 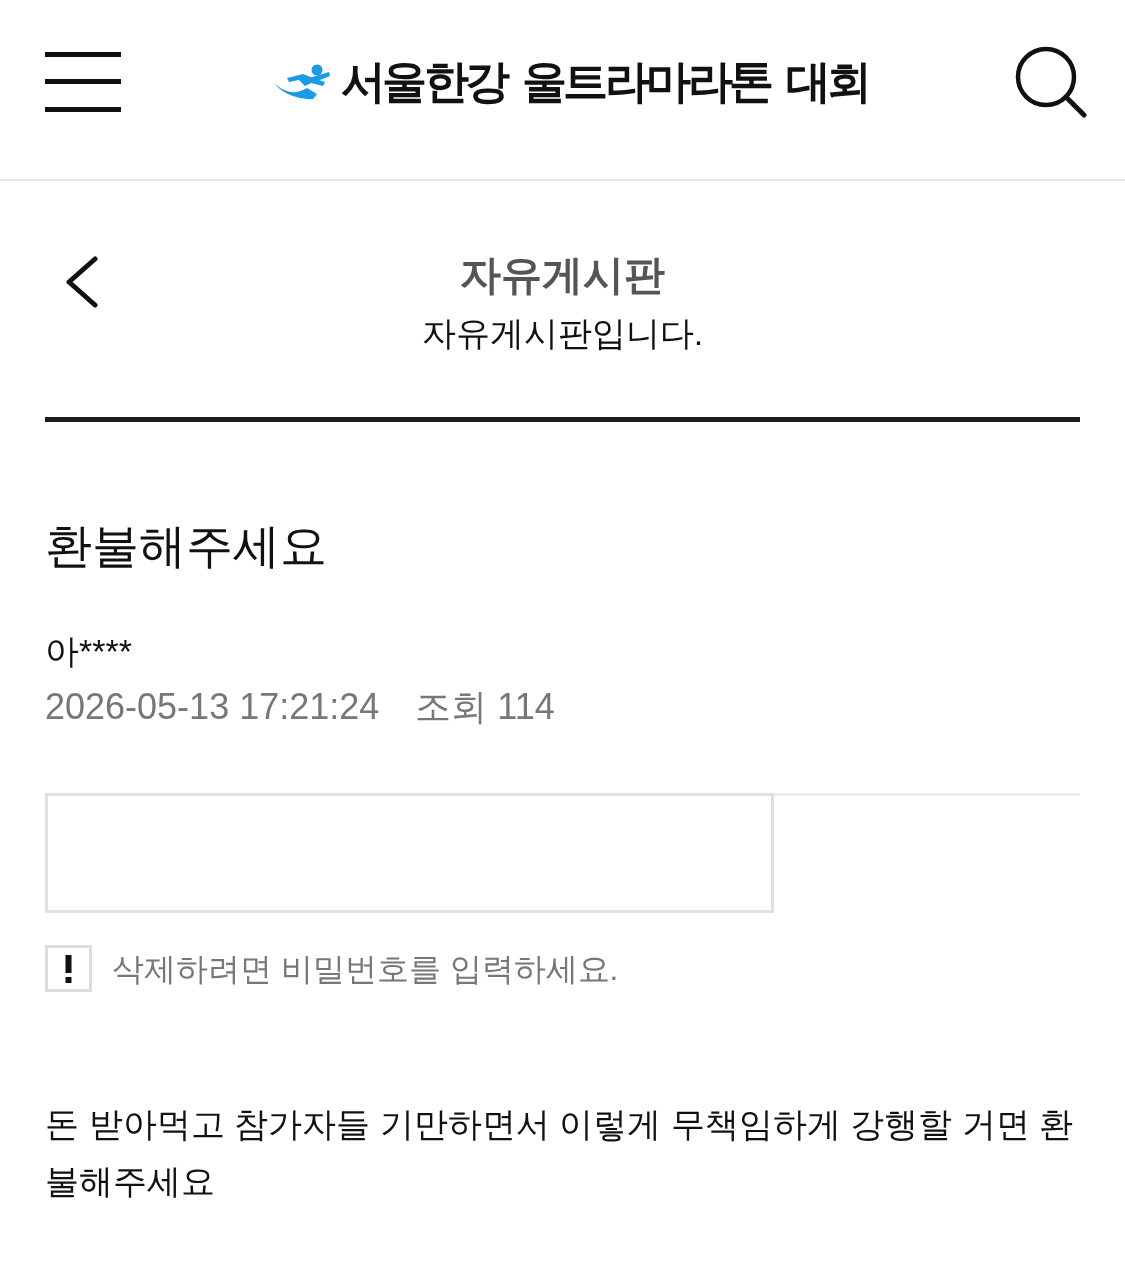 I want to click on board-description: 자유게시판입니다., so click(x=562, y=333).